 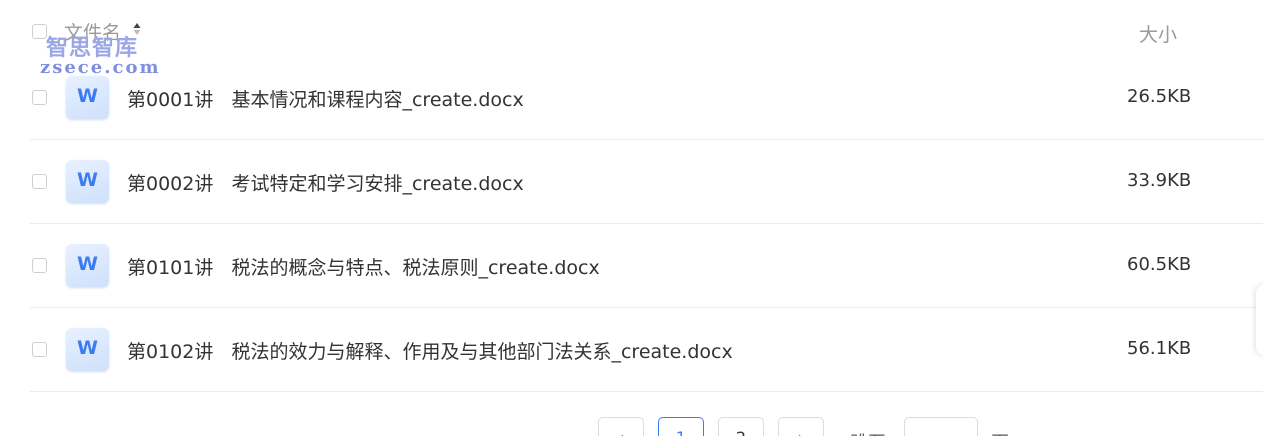 What do you see at coordinates (1159, 180) in the screenshot?
I see `file-size: 33.9KB` at bounding box center [1159, 180].